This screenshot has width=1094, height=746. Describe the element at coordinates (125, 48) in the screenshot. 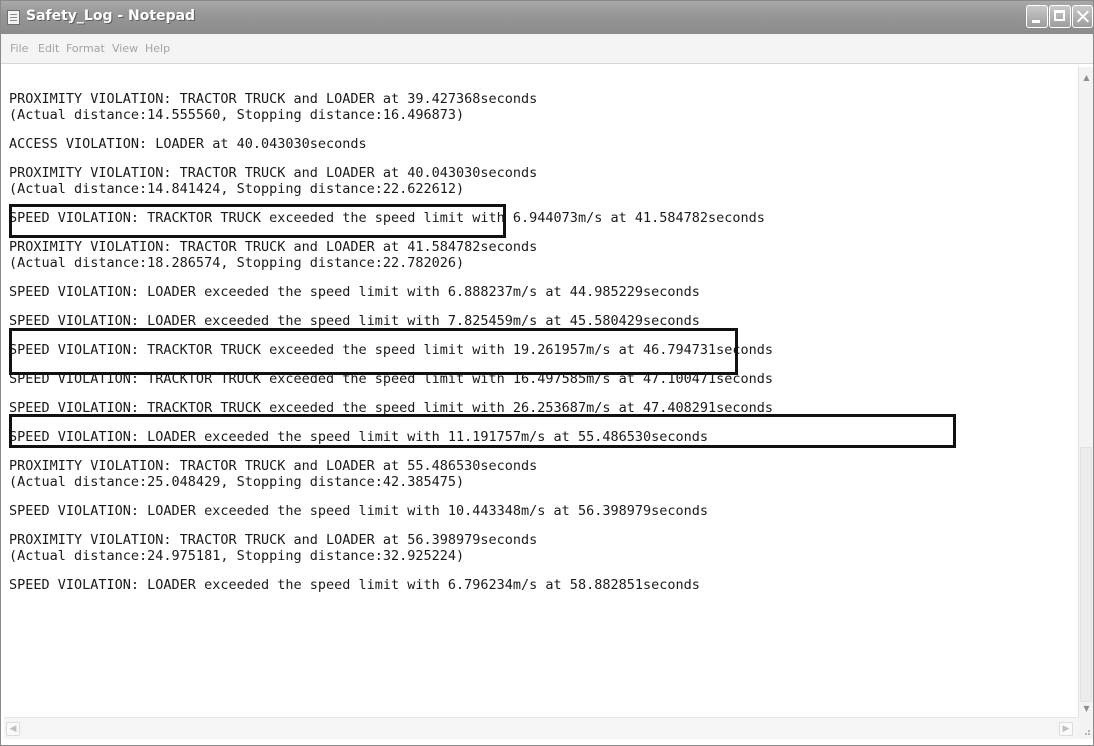

I see `menu-view: View` at that location.